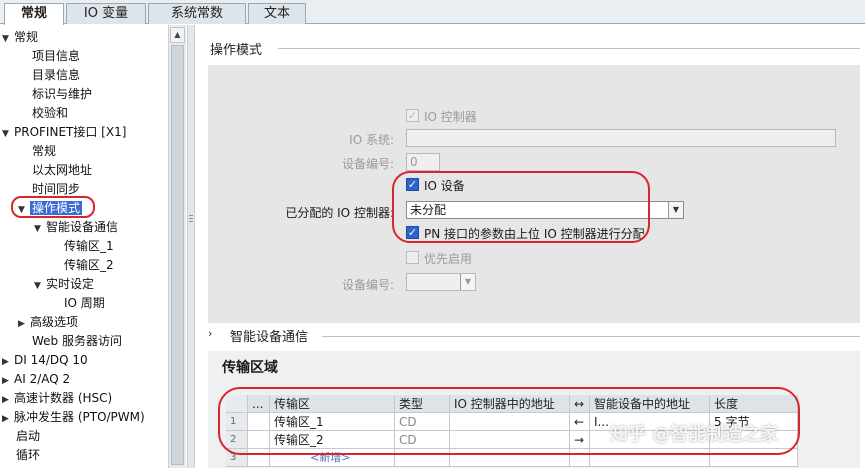 The height and width of the screenshot is (468, 865). What do you see at coordinates (36, 379) in the screenshot?
I see `tree-item-ai-aq: ▶ AI 2/AQ 2` at bounding box center [36, 379].